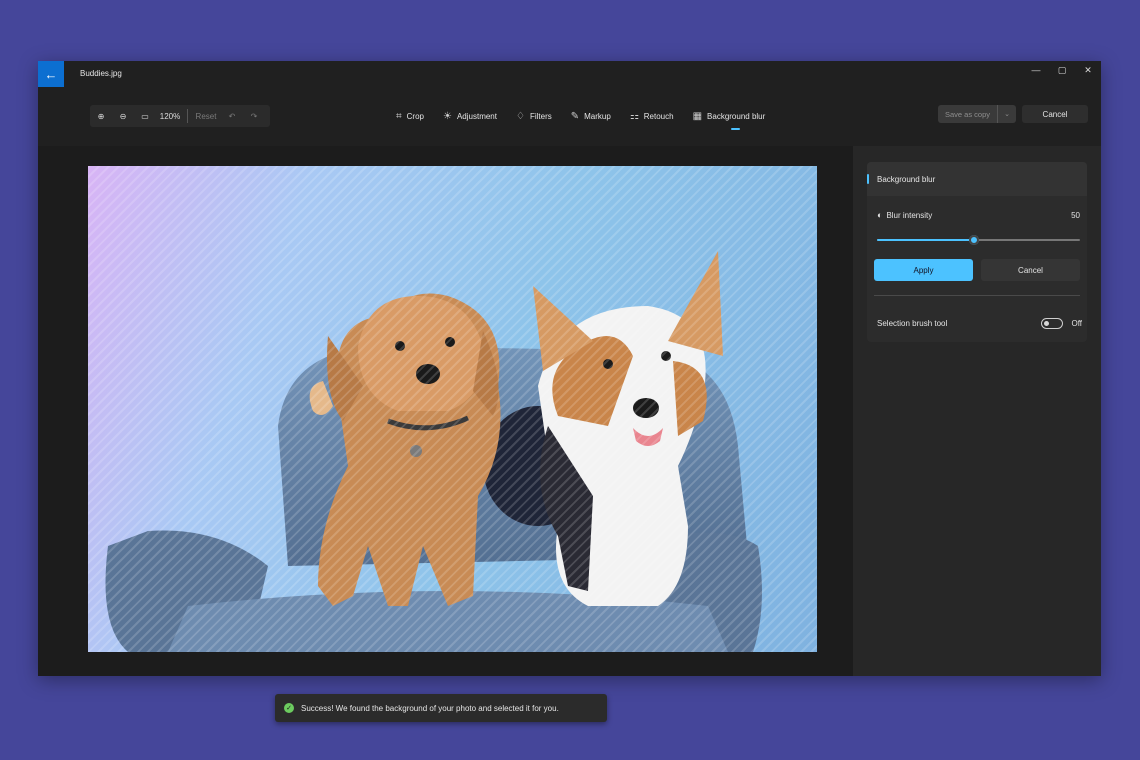 Image resolution: width=1140 pixels, height=760 pixels. I want to click on apply-button: Apply, so click(923, 270).